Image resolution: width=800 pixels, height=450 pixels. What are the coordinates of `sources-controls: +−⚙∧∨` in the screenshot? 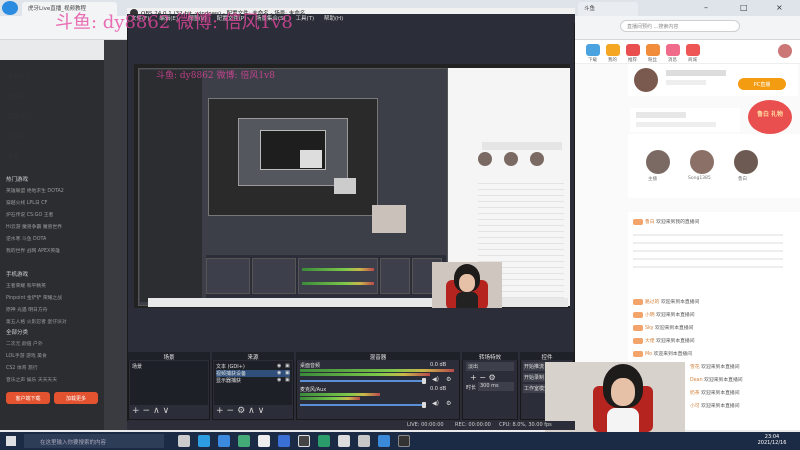 It's located at (241, 411).